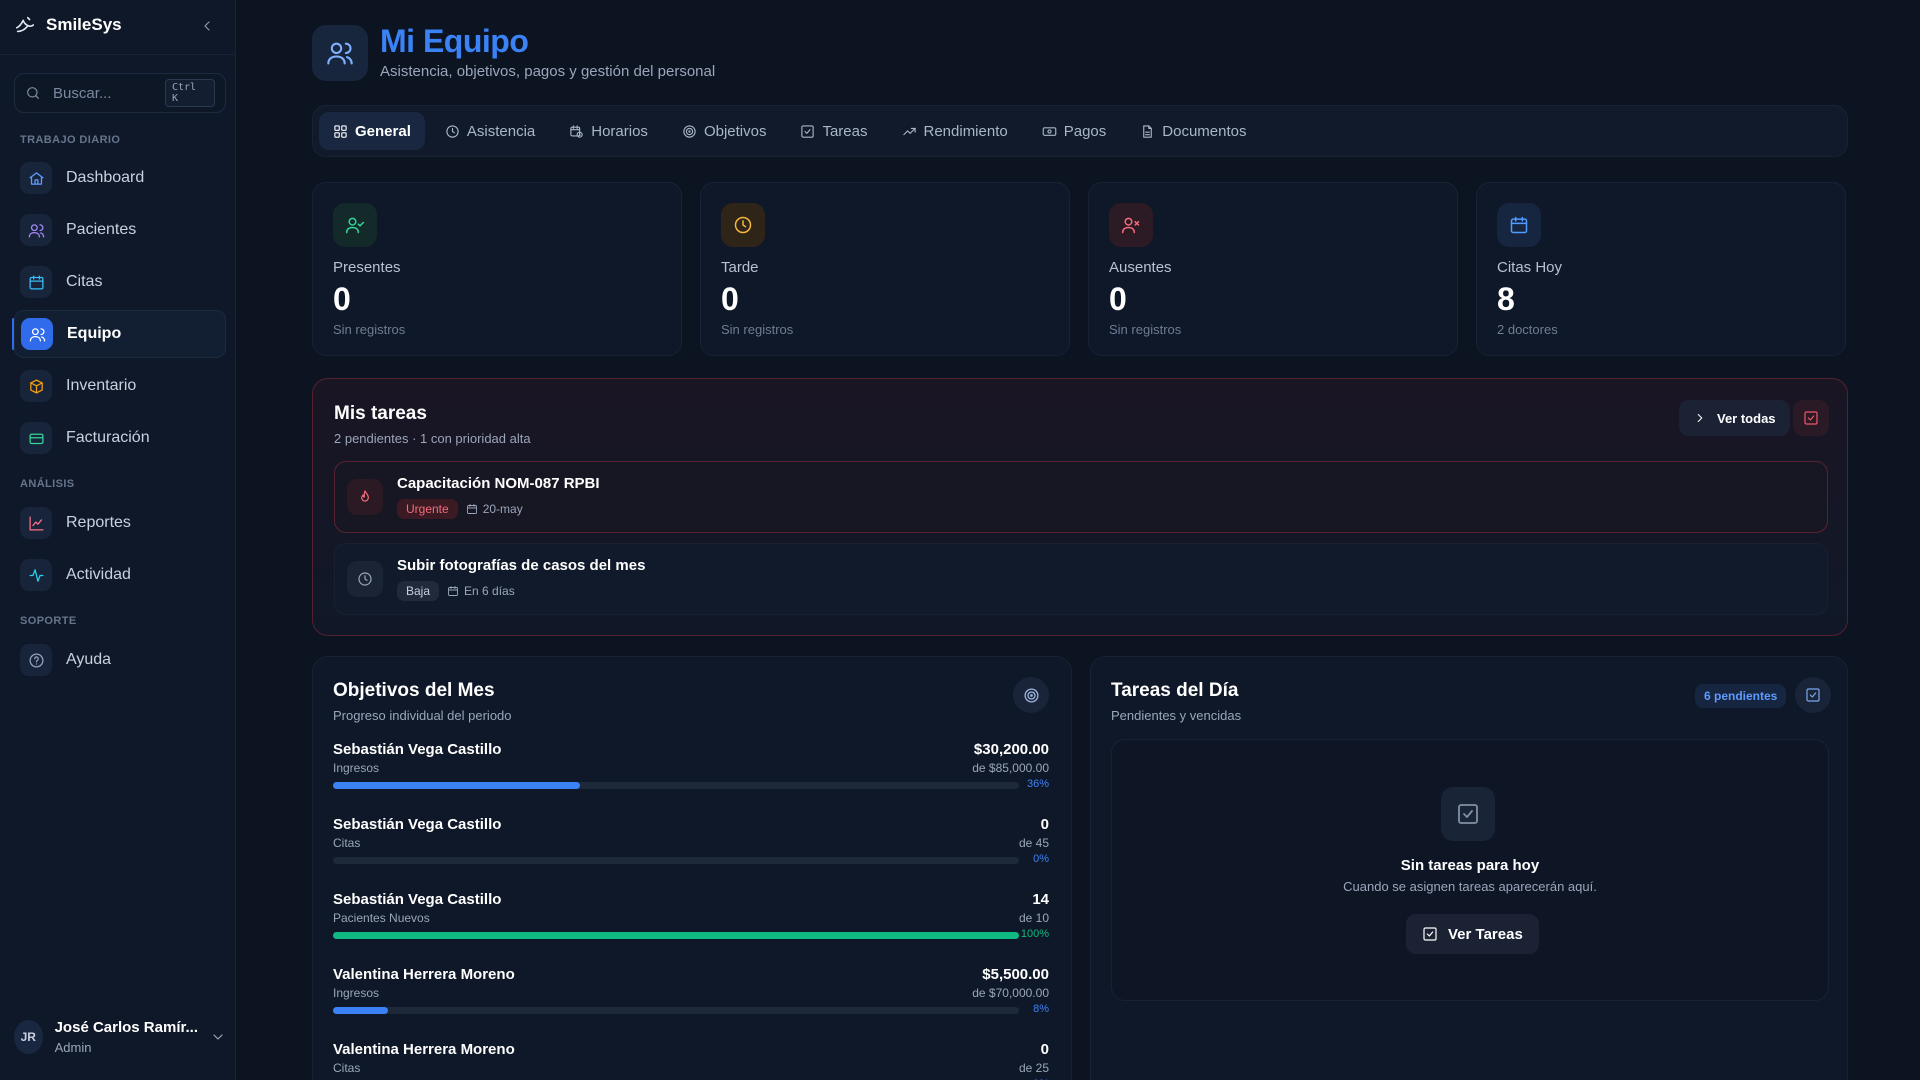 Image resolution: width=1920 pixels, height=1080 pixels. I want to click on tasks-shortcut-button, so click(1811, 418).